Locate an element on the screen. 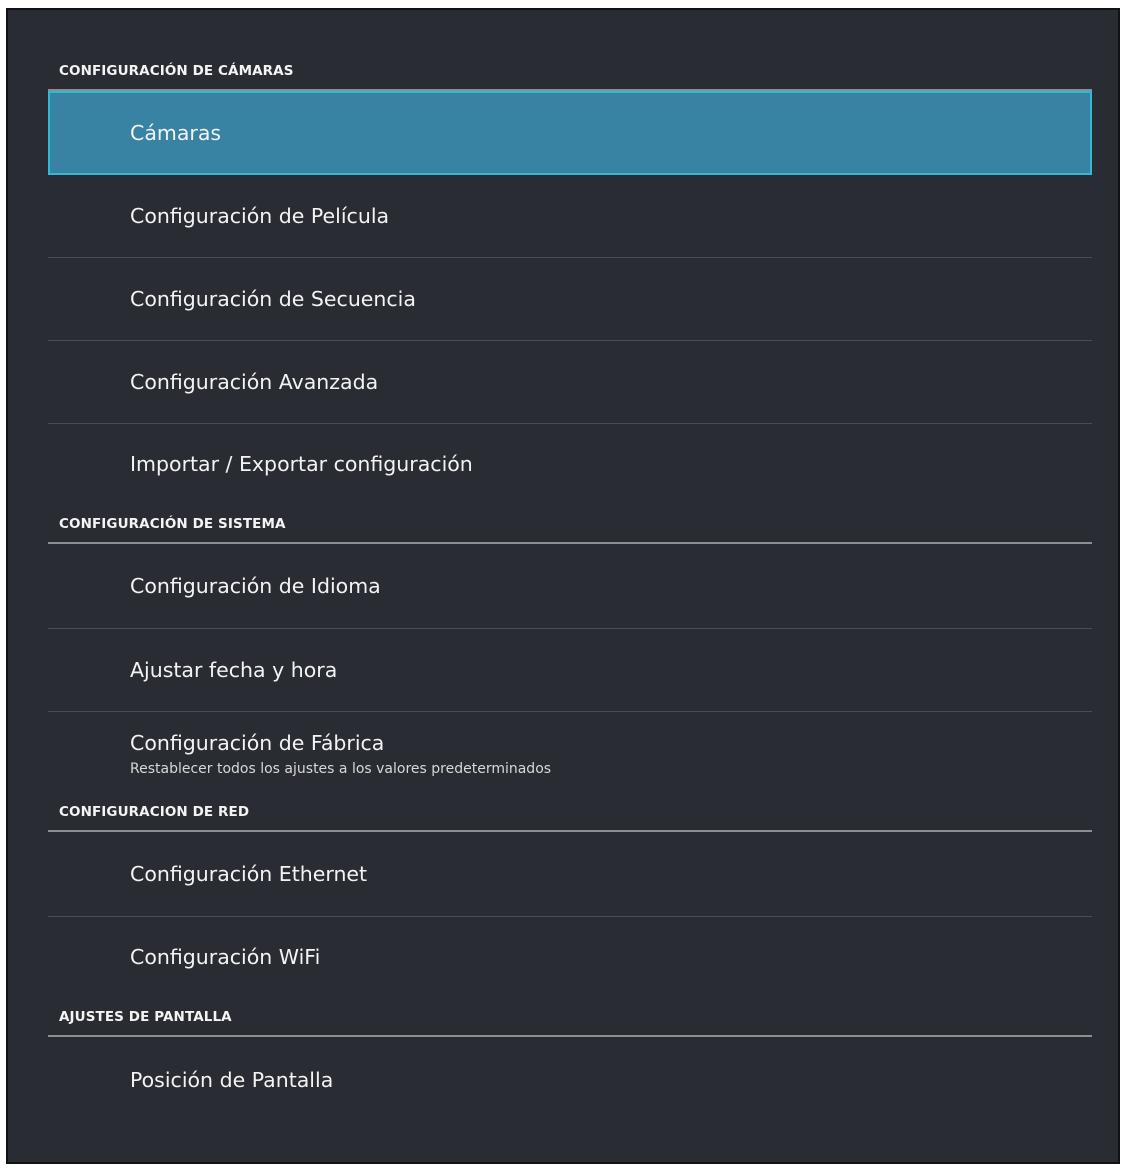 The height and width of the screenshot is (1169, 1126). section-title: CONFIGURACIÓN DE CÁMARAS is located at coordinates (176, 71).